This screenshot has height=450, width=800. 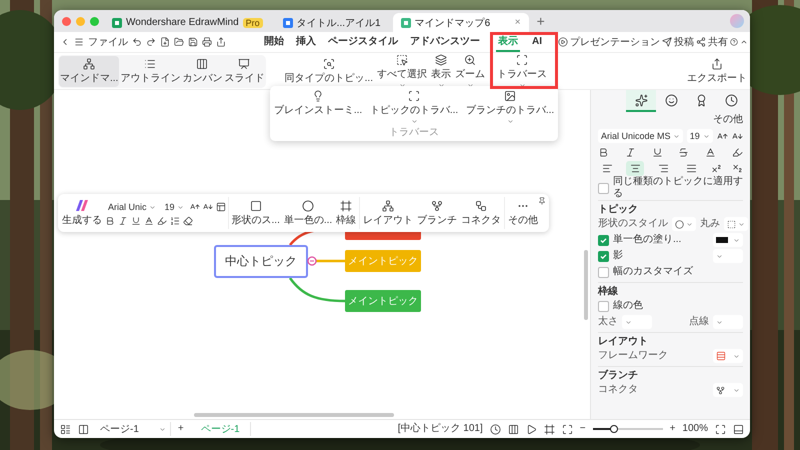 I want to click on list-icon, so click(x=175, y=221).